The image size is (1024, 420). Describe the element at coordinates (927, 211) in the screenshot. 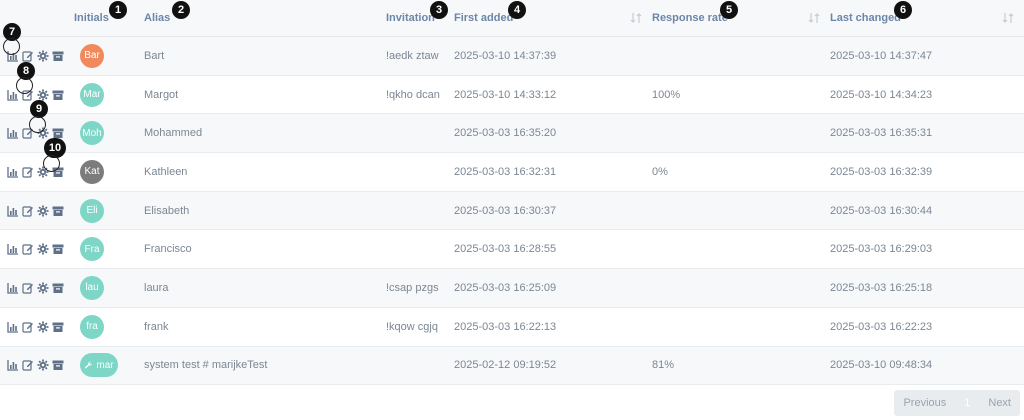

I see `last-changed-cell: 2025-03-03 16:30:44` at that location.